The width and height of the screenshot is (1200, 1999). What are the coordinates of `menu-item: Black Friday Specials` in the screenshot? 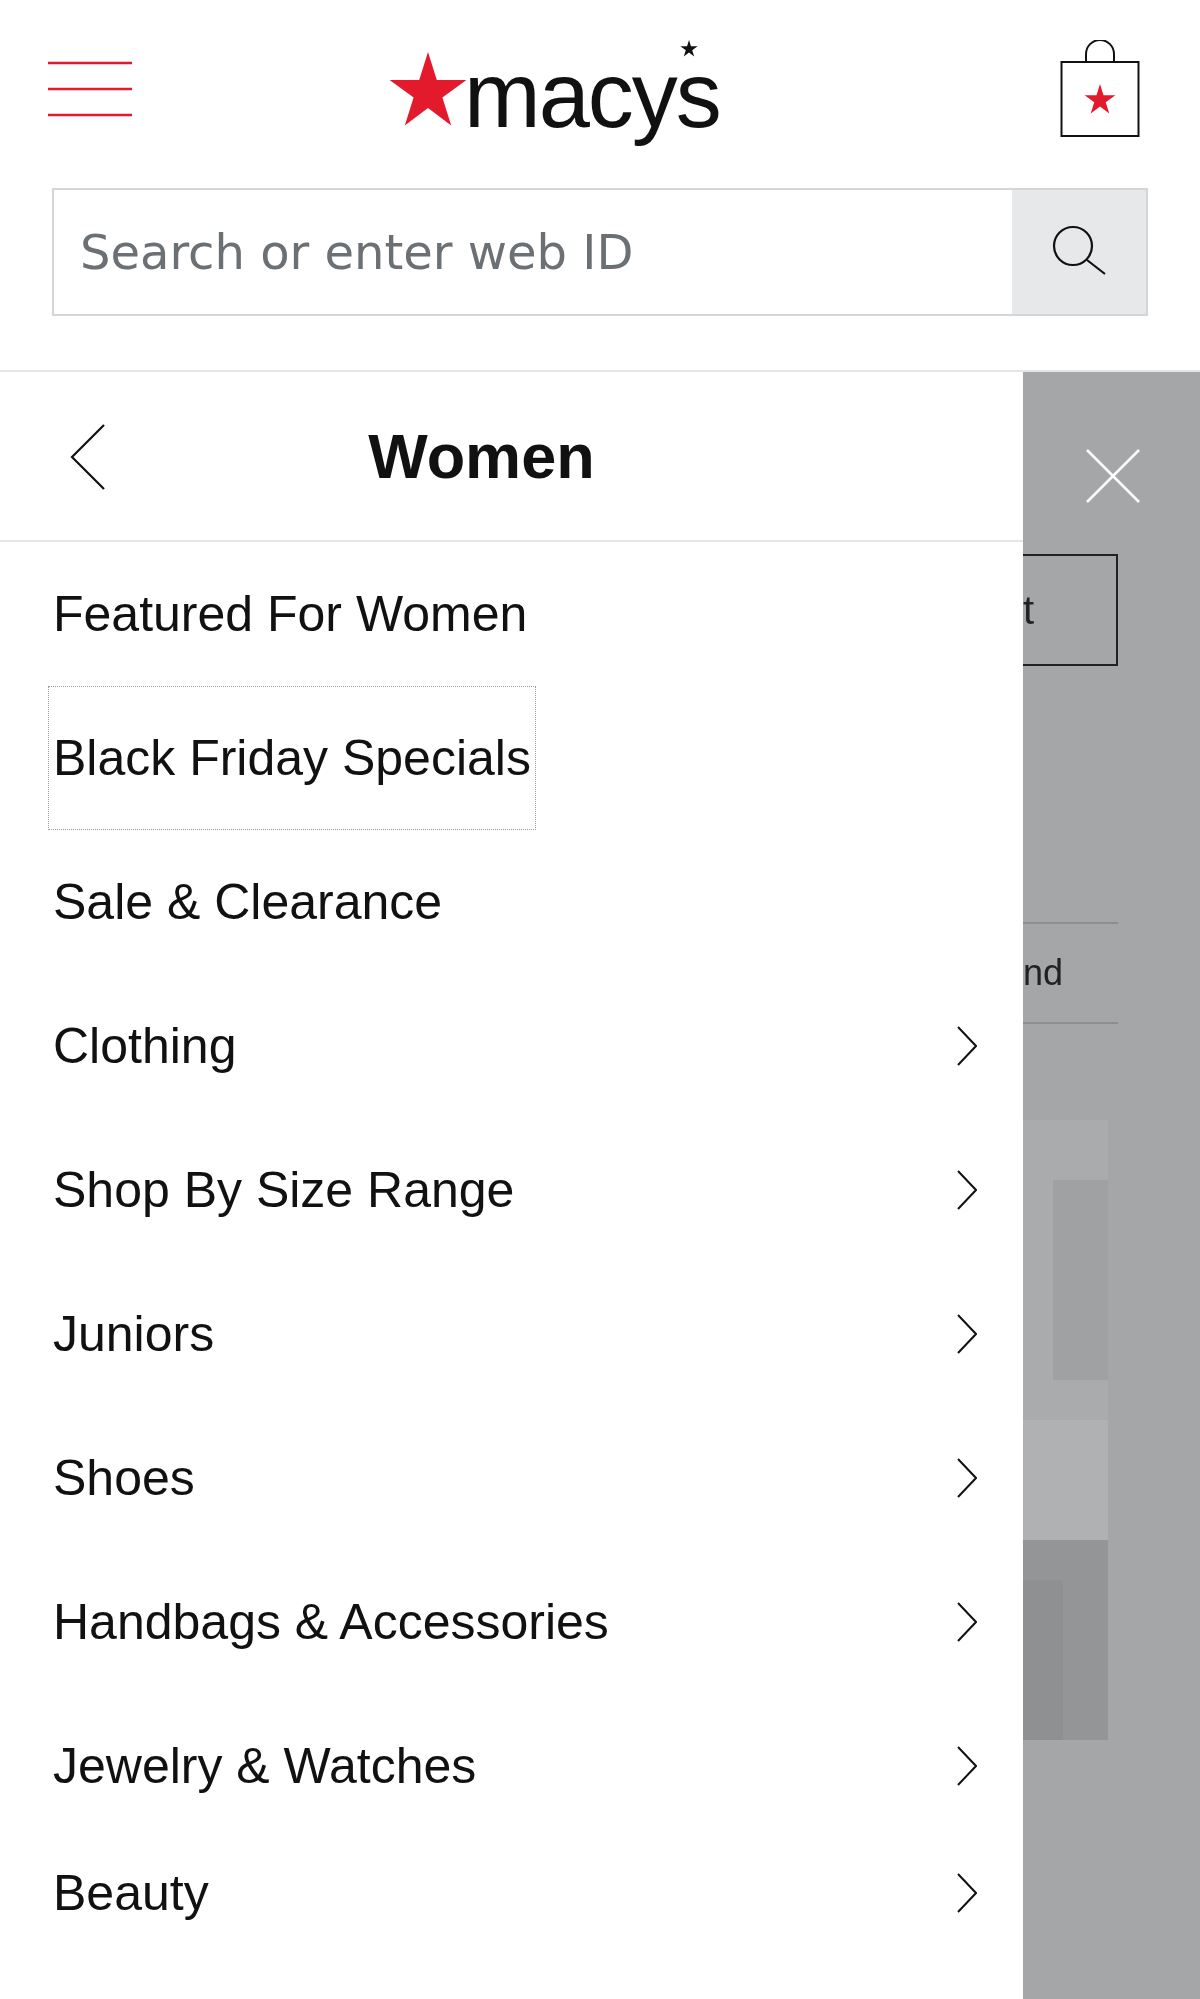 It's located at (292, 758).